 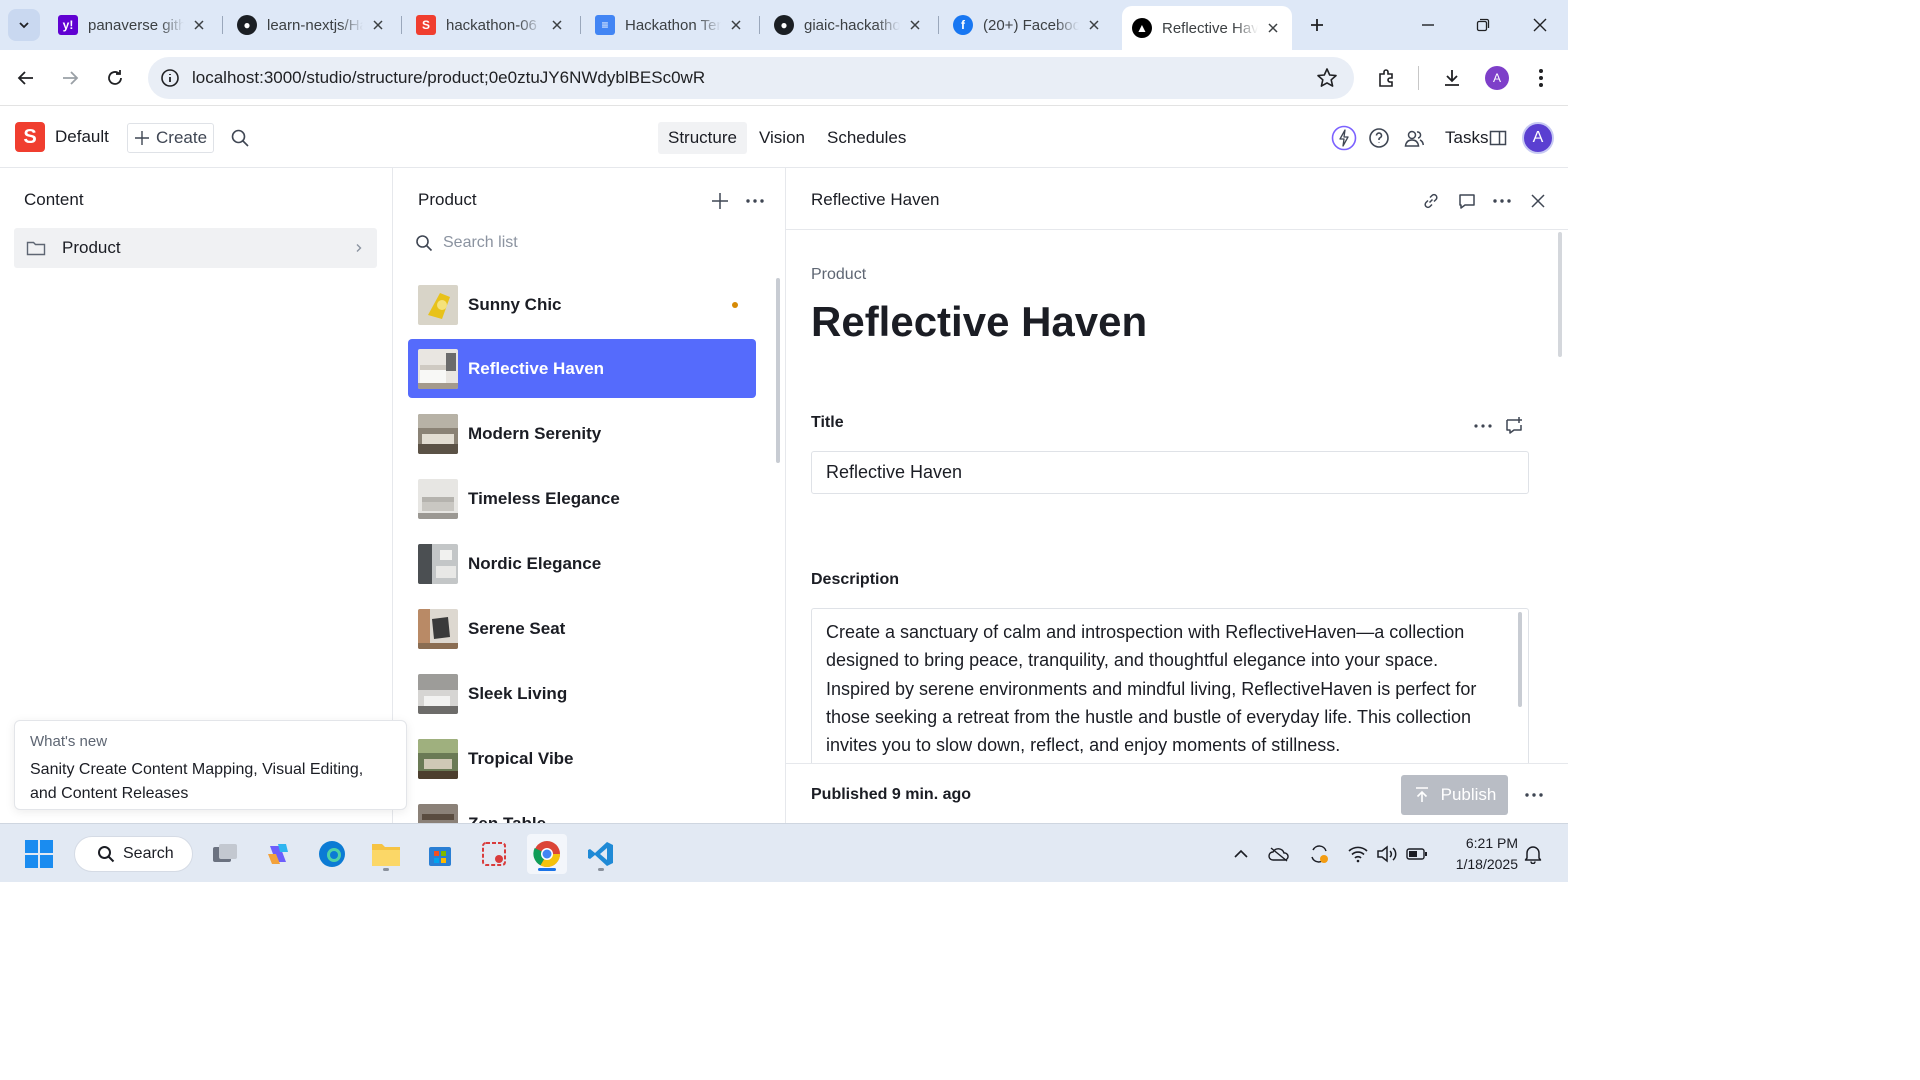 What do you see at coordinates (1514, 426) in the screenshot?
I see `add-comment-button` at bounding box center [1514, 426].